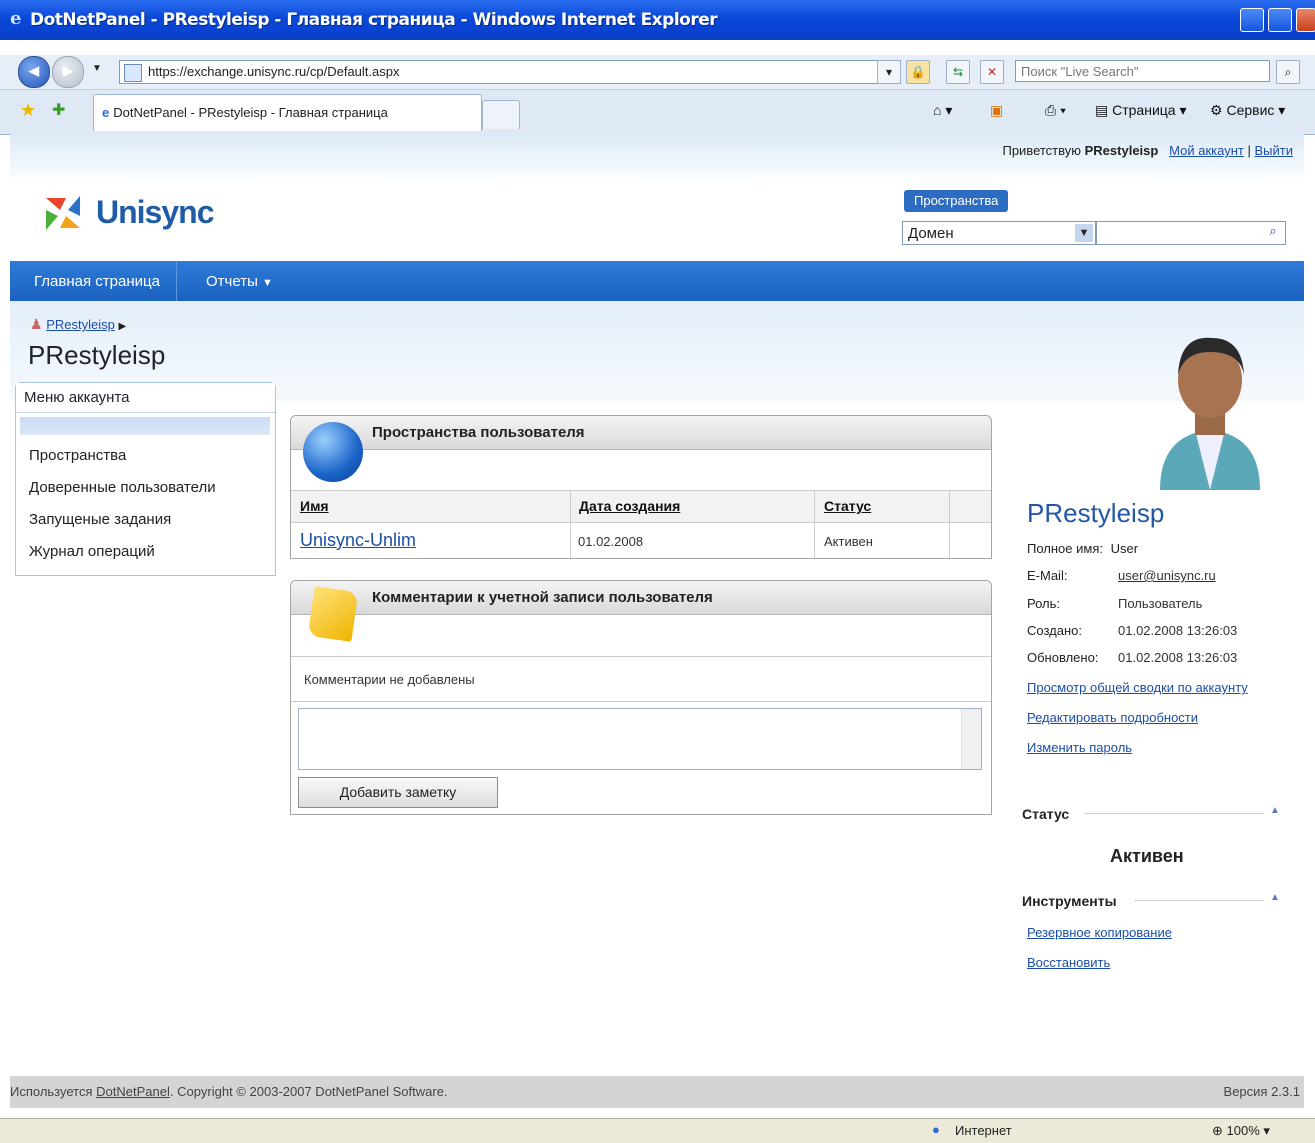 Image resolution: width=1315 pixels, height=1143 pixels. What do you see at coordinates (314, 506) in the screenshot?
I see `col-name: Имя` at bounding box center [314, 506].